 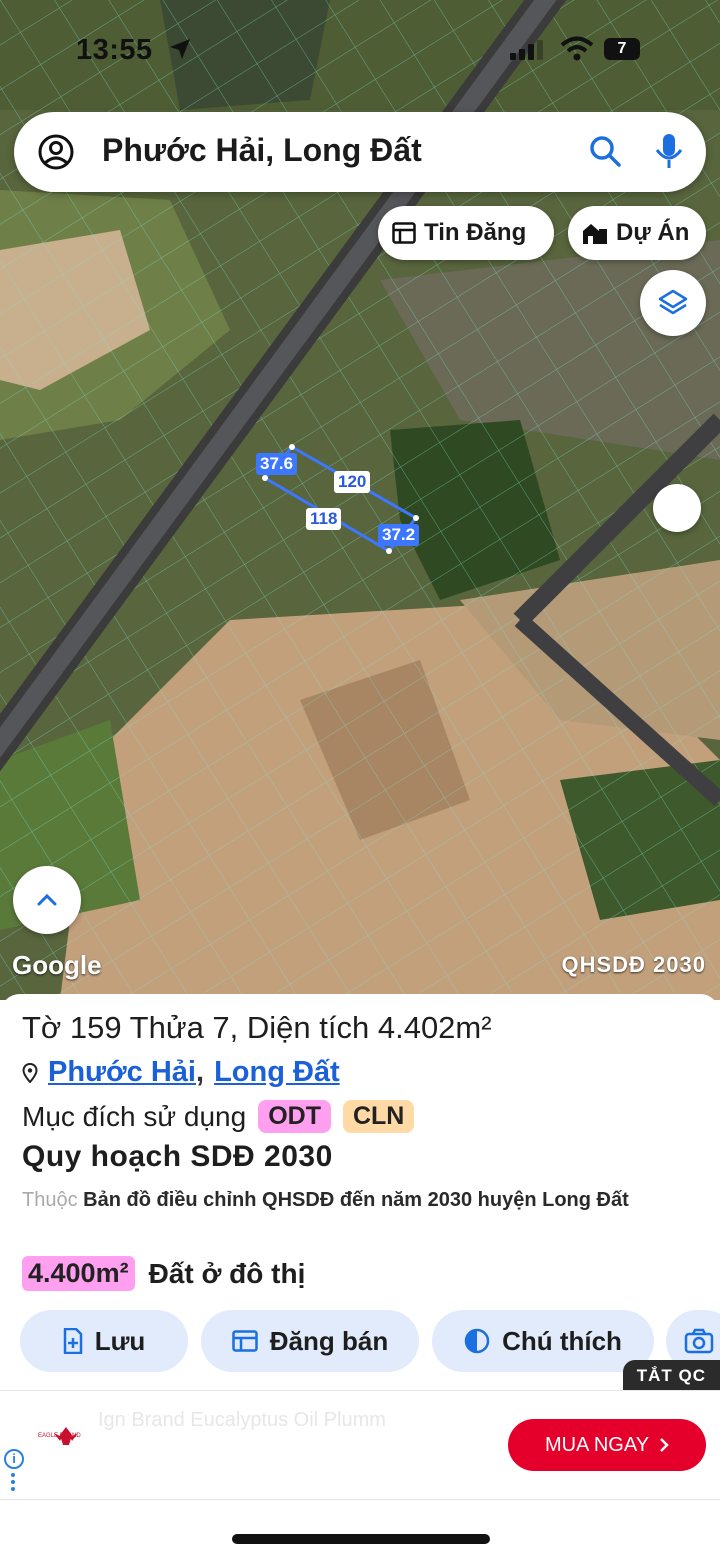 I want to click on cellular-signal-icon, so click(x=526, y=50).